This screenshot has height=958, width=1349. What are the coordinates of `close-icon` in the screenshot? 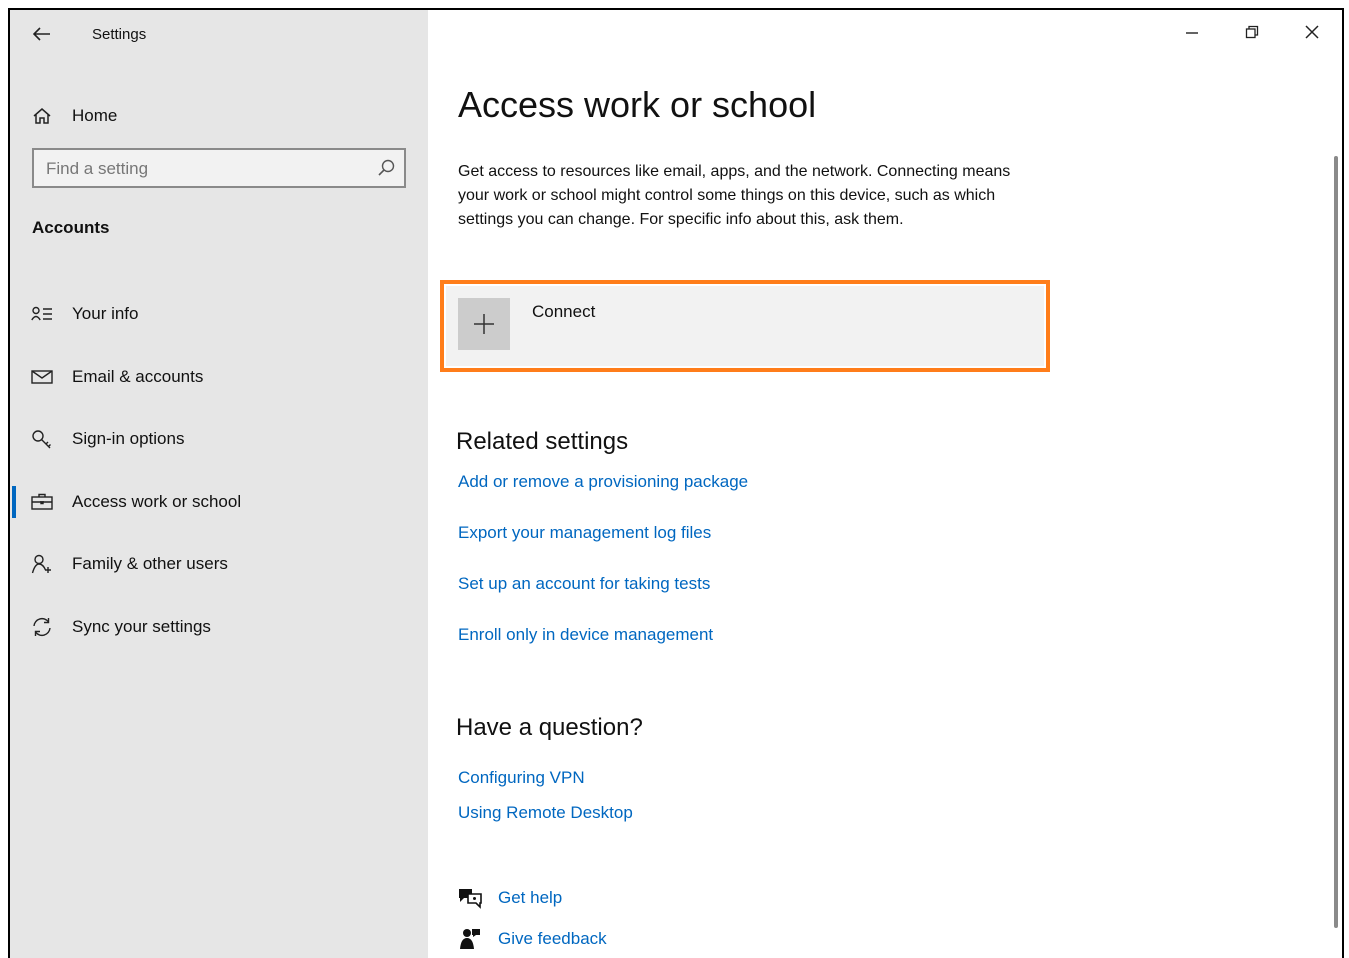 It's located at (1312, 32).